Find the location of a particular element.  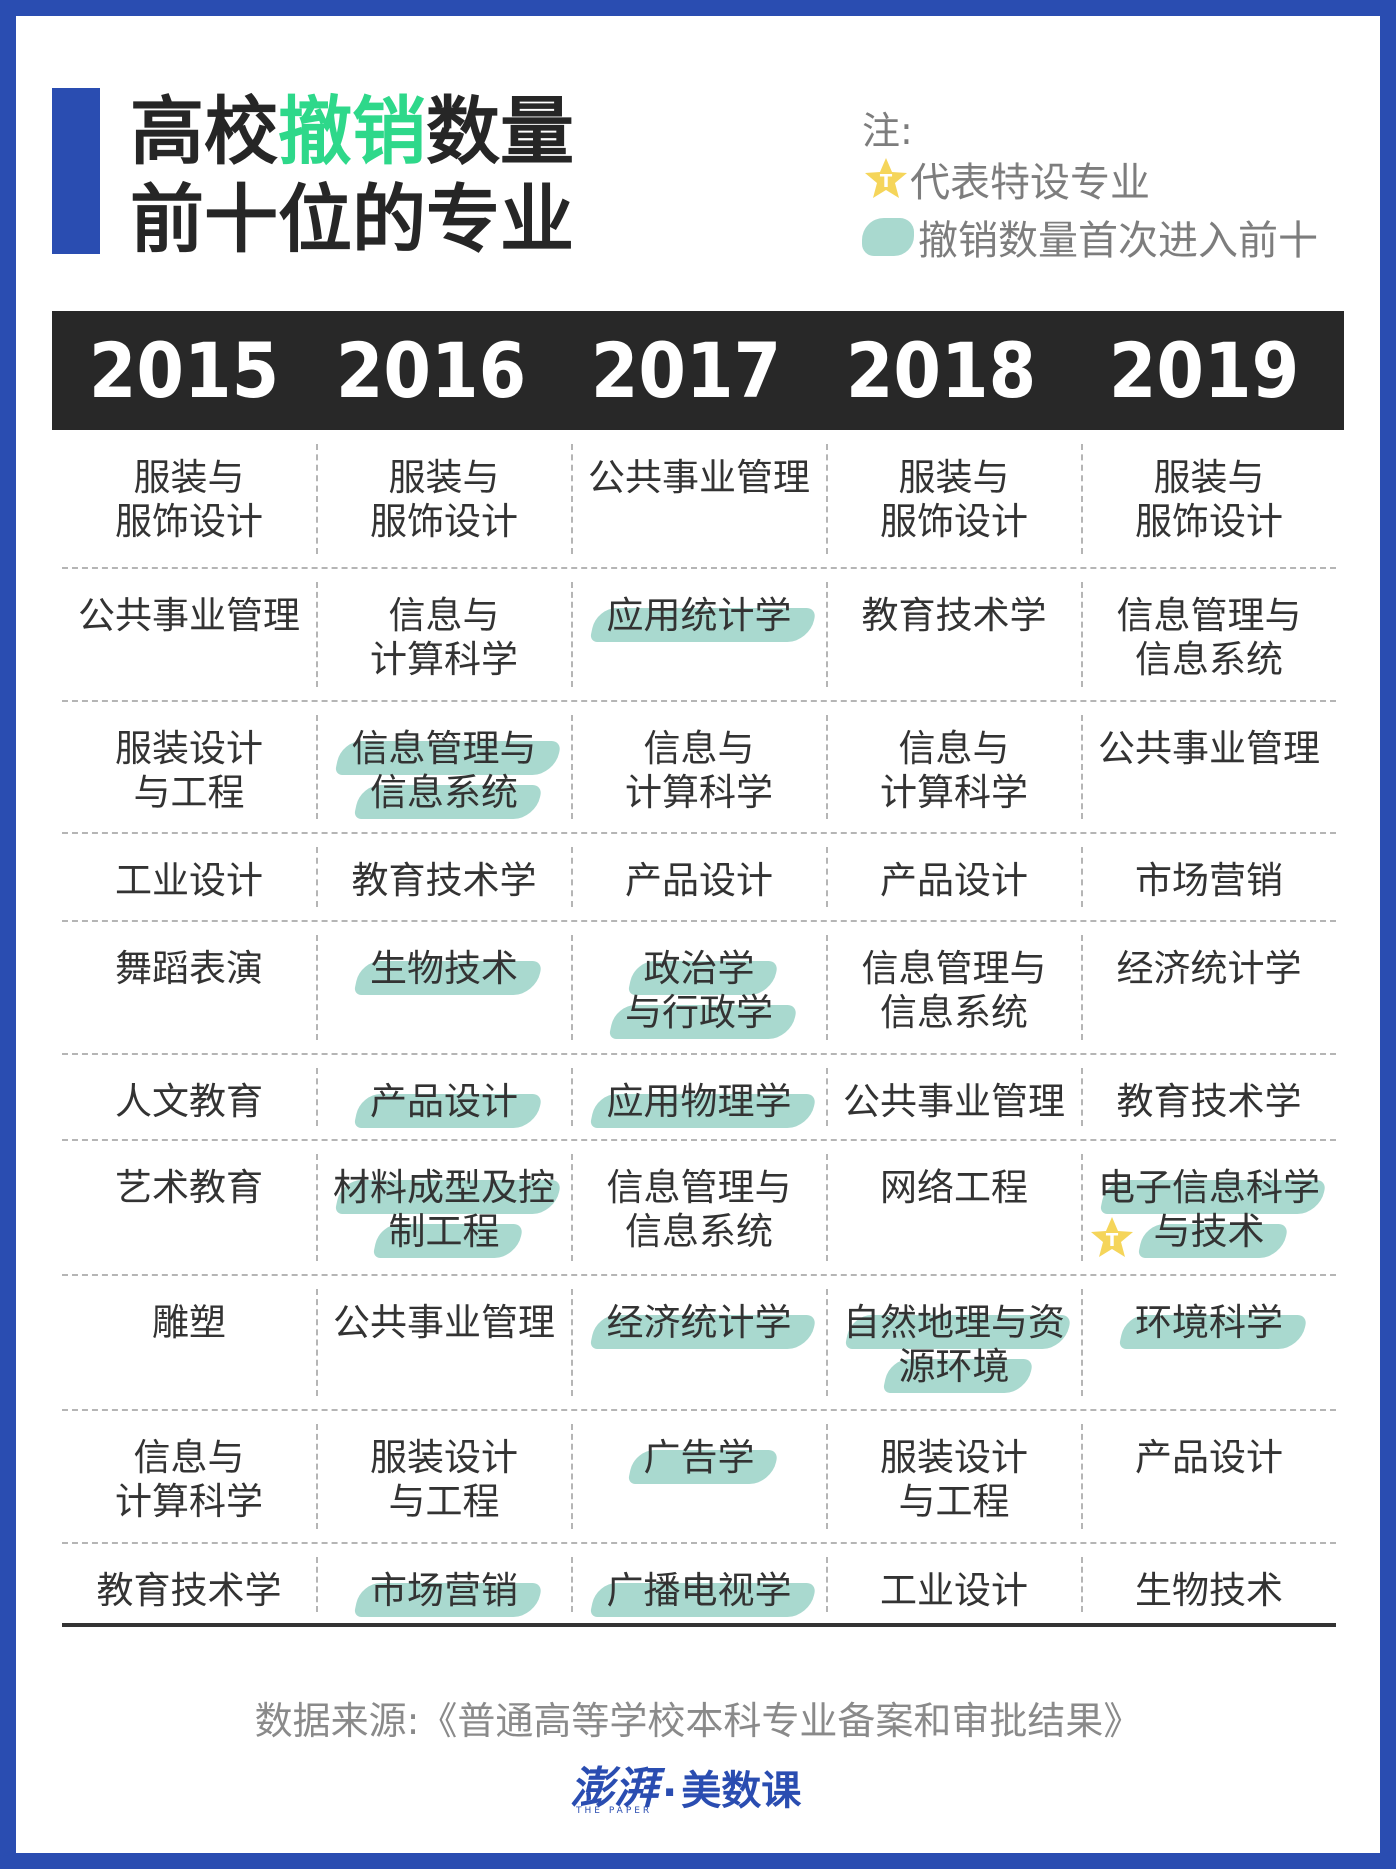

table-cell: 应用统计学 is located at coordinates (699, 618).